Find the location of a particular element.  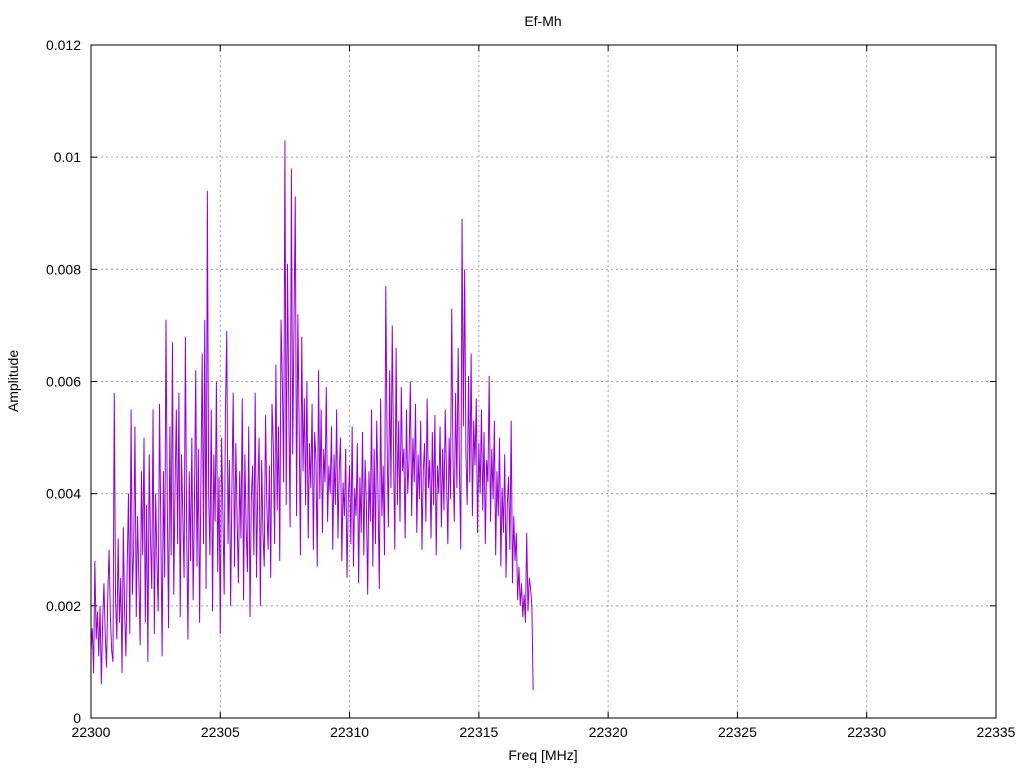

y-tick-label: 0 is located at coordinates (77, 718).